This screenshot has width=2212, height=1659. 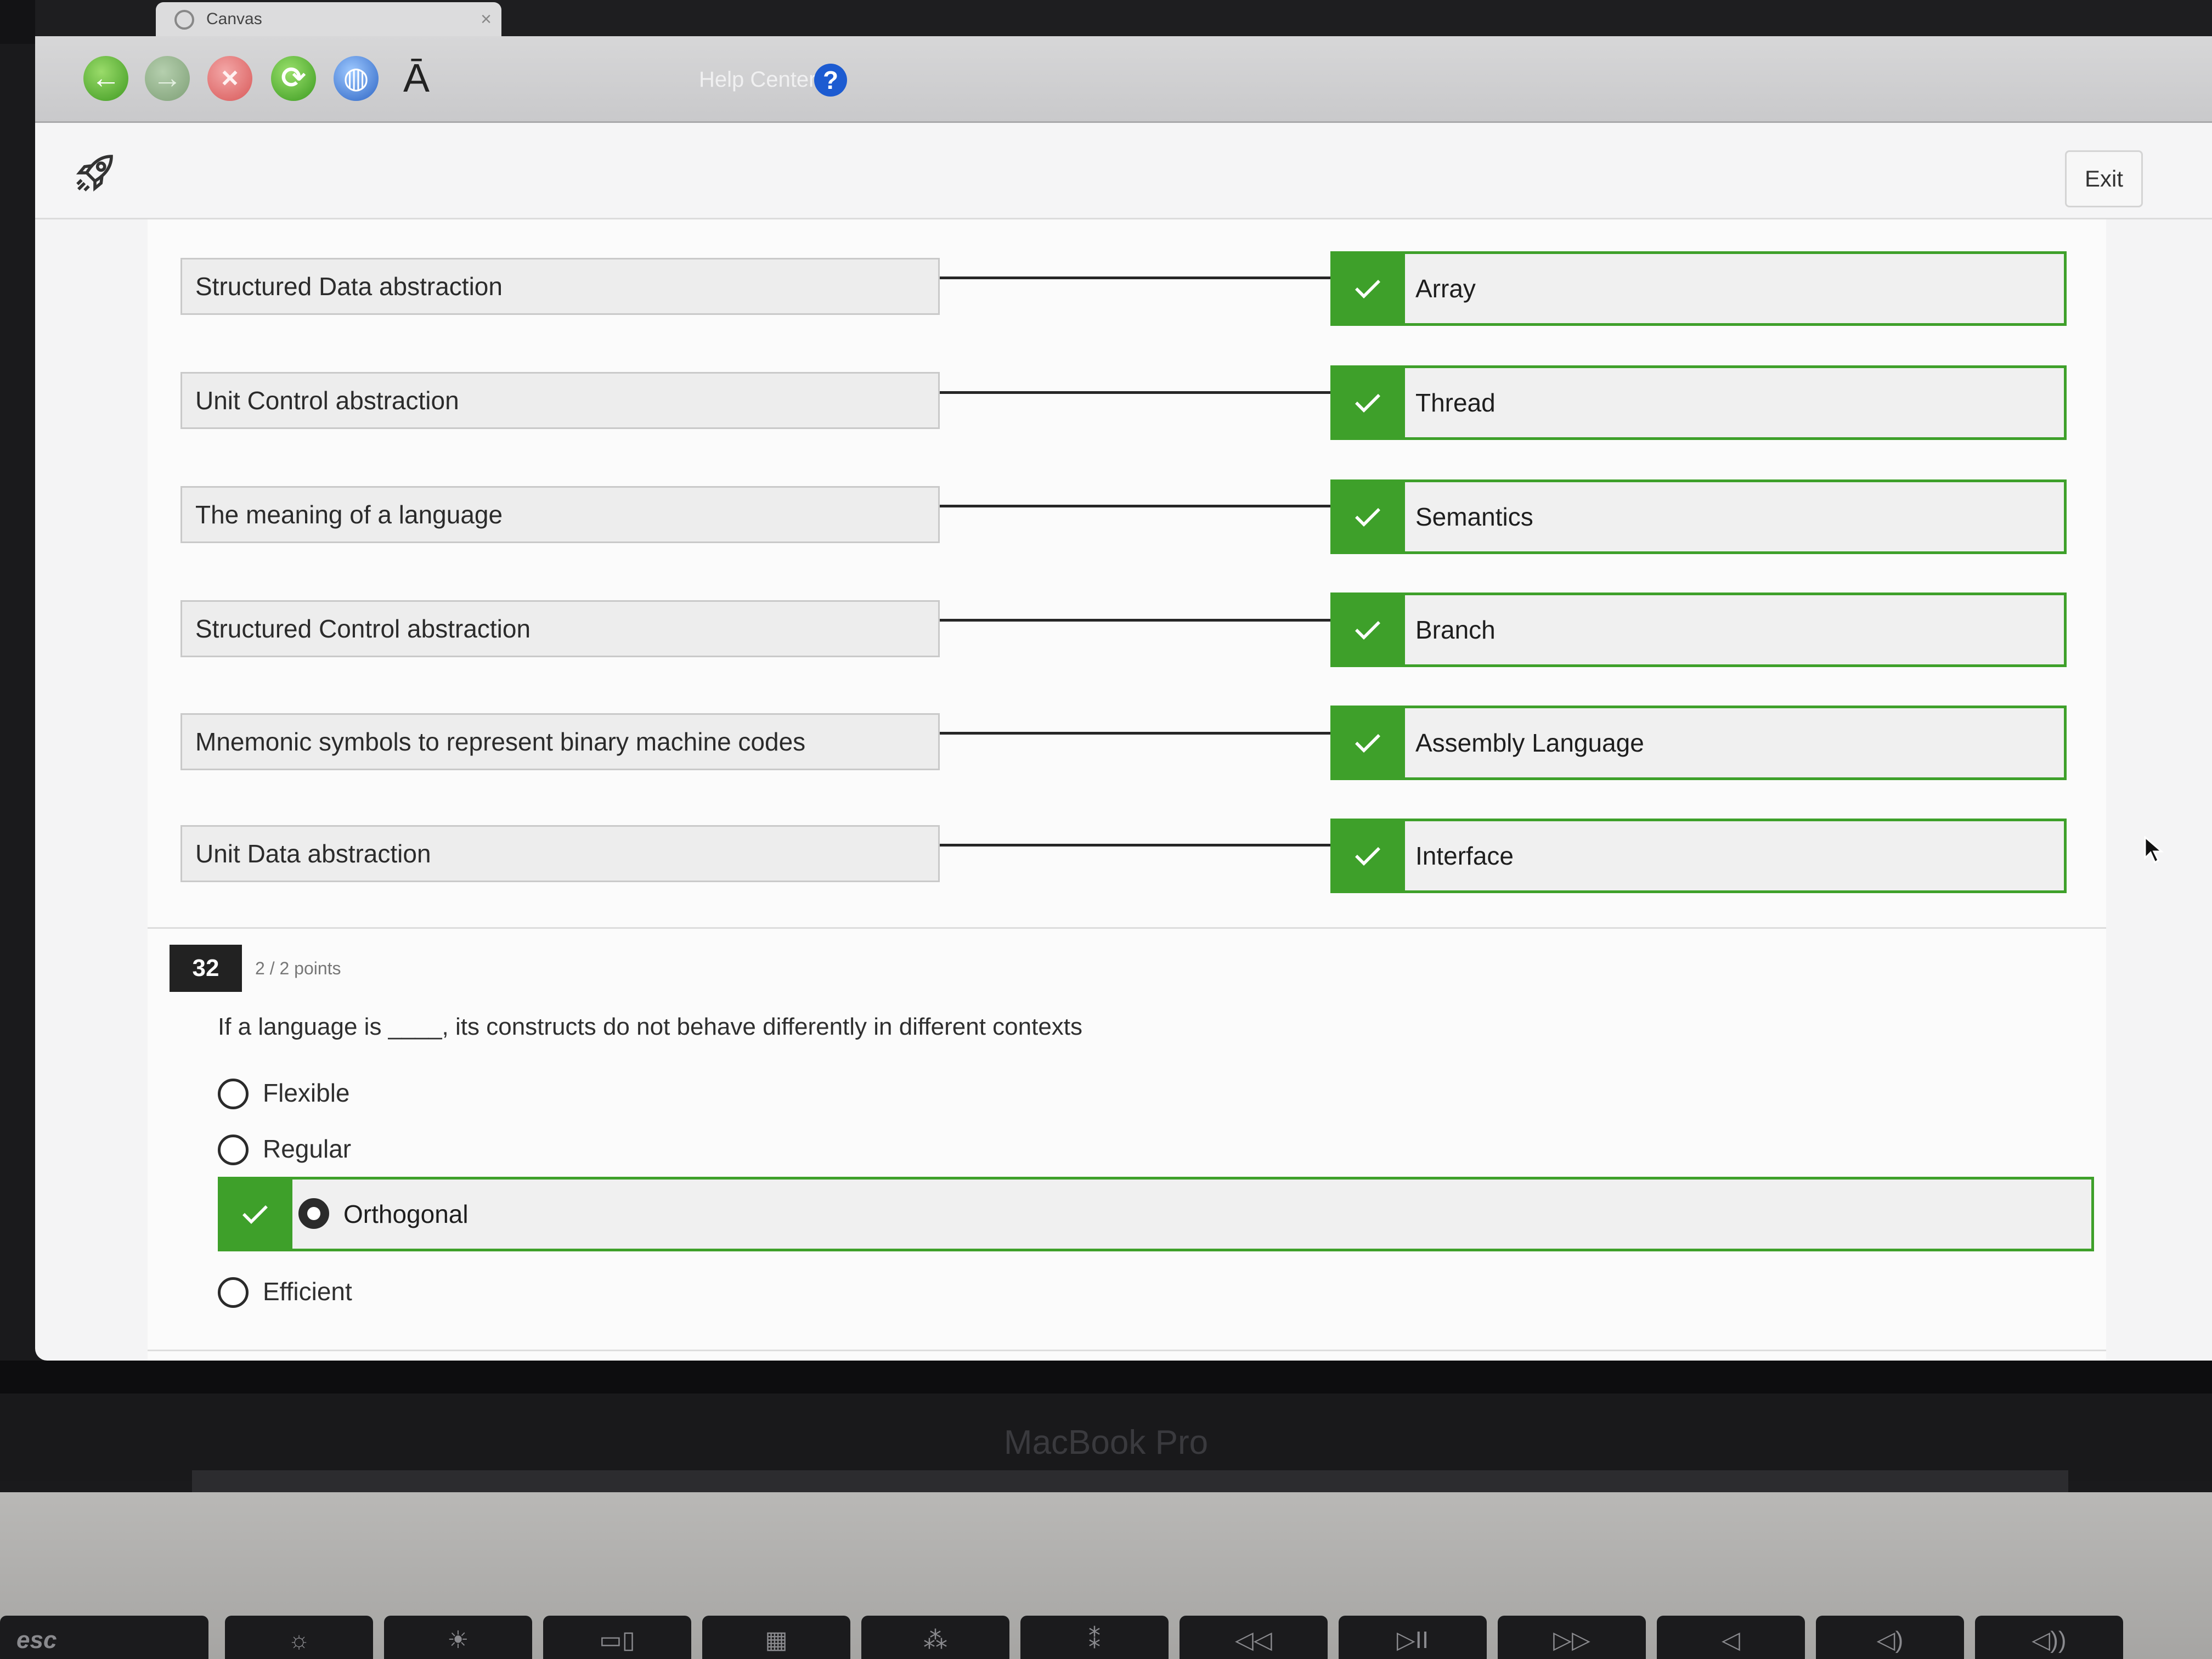 What do you see at coordinates (560, 514) in the screenshot?
I see `match-term: The meaning of a language` at bounding box center [560, 514].